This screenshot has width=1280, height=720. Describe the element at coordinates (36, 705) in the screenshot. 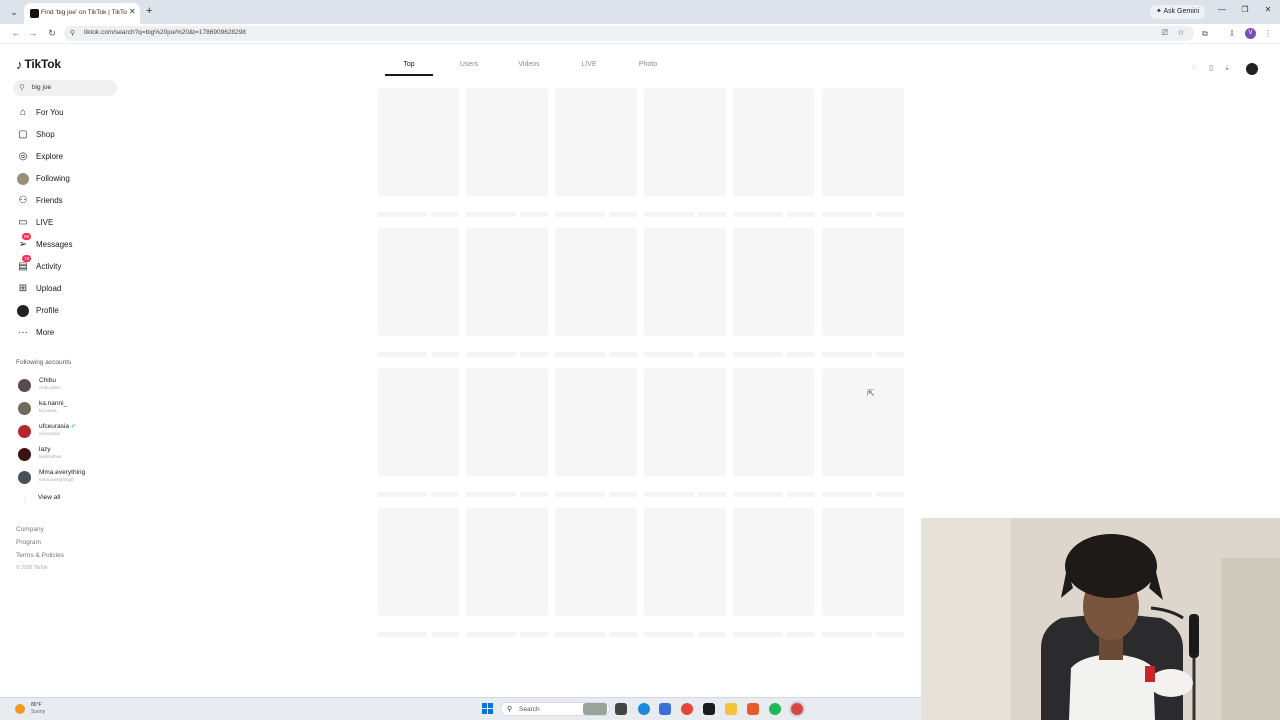

I see `weather-temperature: 86°F` at that location.